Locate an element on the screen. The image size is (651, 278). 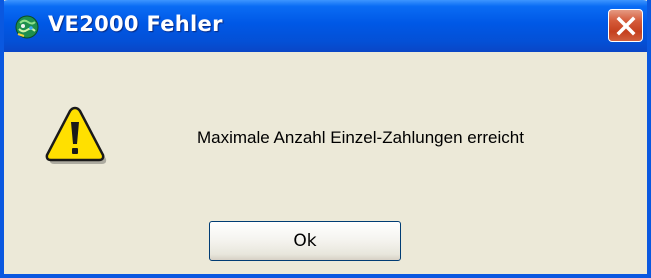
ok-button: Ok is located at coordinates (305, 241).